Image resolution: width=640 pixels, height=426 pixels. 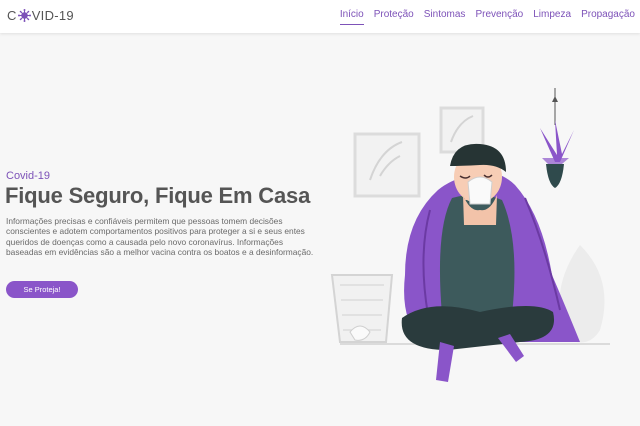 What do you see at coordinates (552, 17) in the screenshot?
I see `nav-item-limpeza: Limpeza` at bounding box center [552, 17].